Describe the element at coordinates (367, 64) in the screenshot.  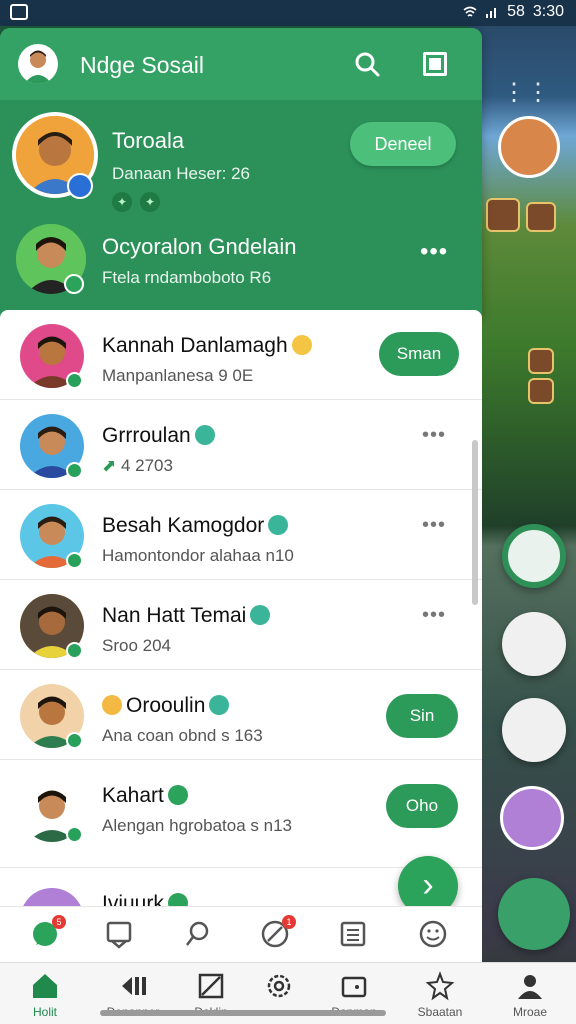
I see `search-icon` at that location.